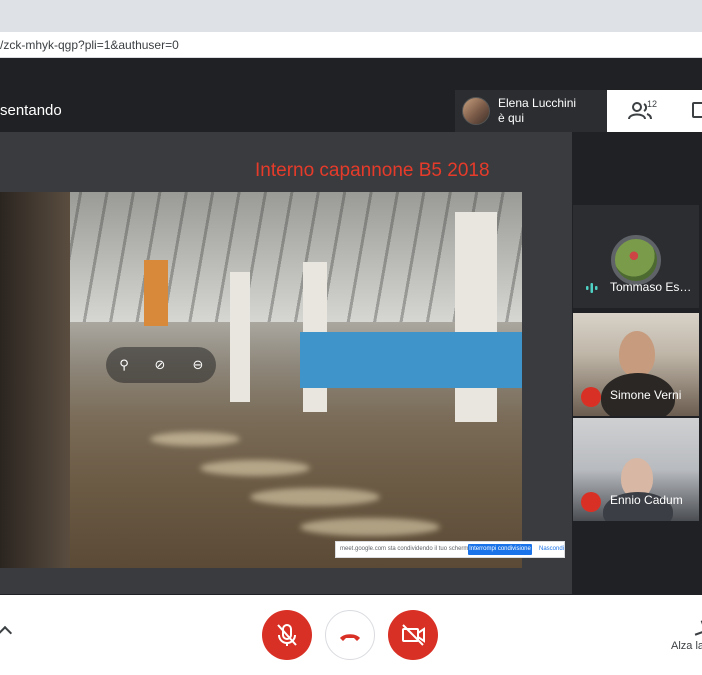 The image size is (702, 675). I want to click on participant-name: Ennio Cadum, so click(646, 500).